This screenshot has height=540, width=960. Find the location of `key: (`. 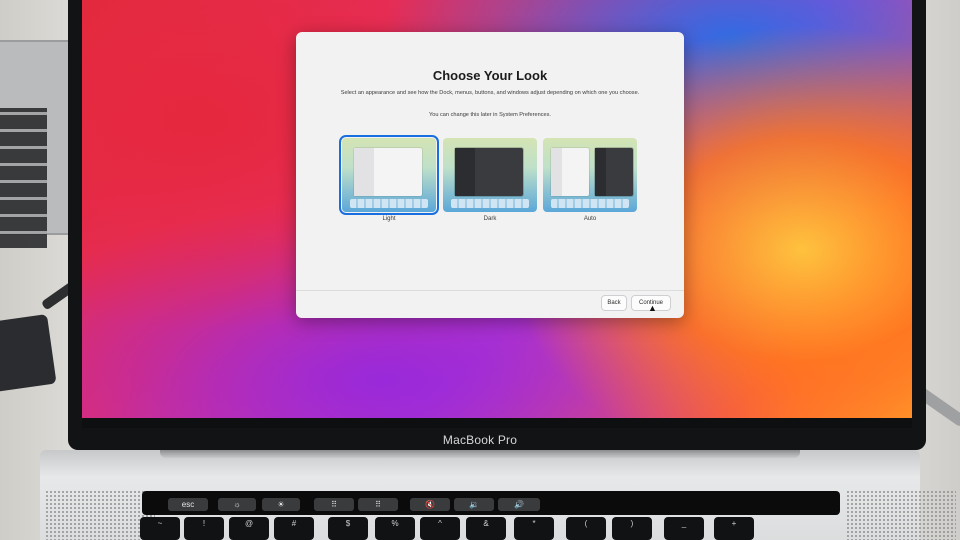

key: ( is located at coordinates (586, 528).